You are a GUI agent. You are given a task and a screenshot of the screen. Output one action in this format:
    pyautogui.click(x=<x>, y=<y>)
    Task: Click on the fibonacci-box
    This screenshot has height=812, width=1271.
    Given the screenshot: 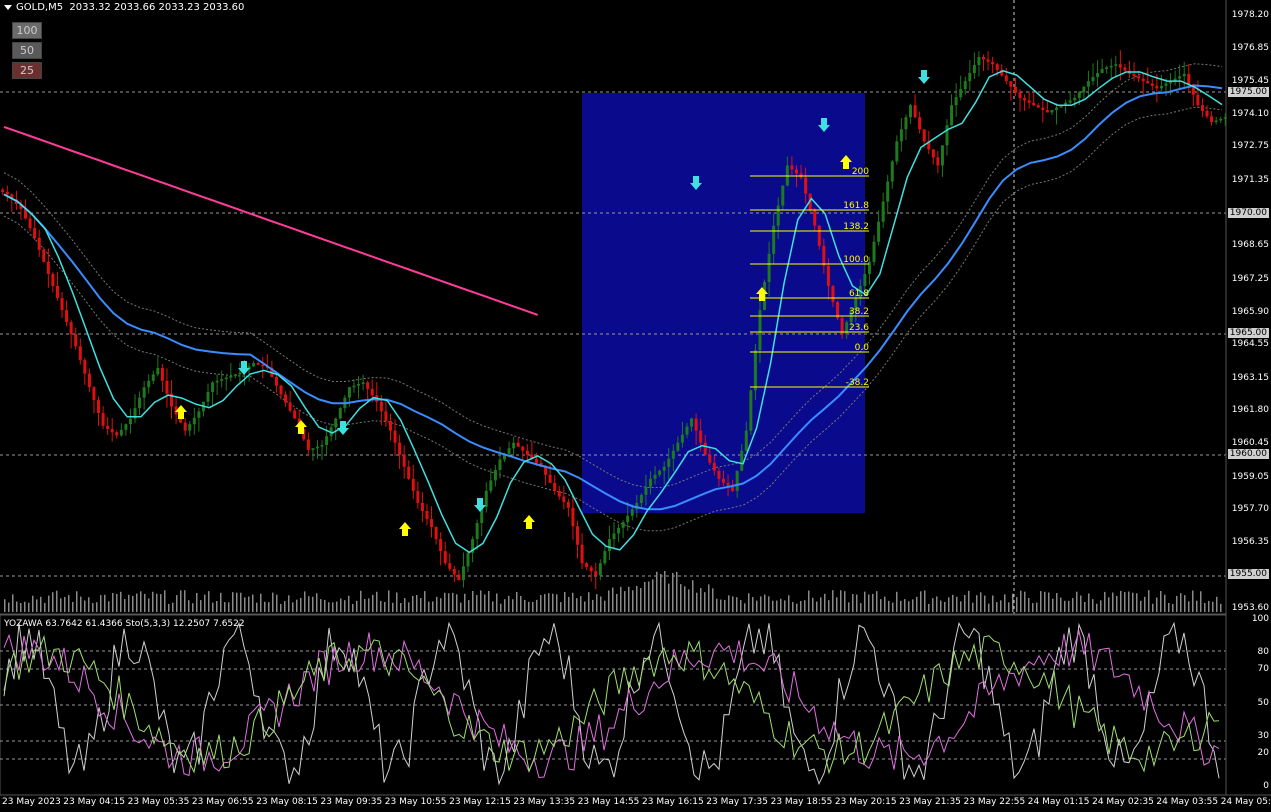 What is the action you would take?
    pyautogui.click(x=723, y=303)
    